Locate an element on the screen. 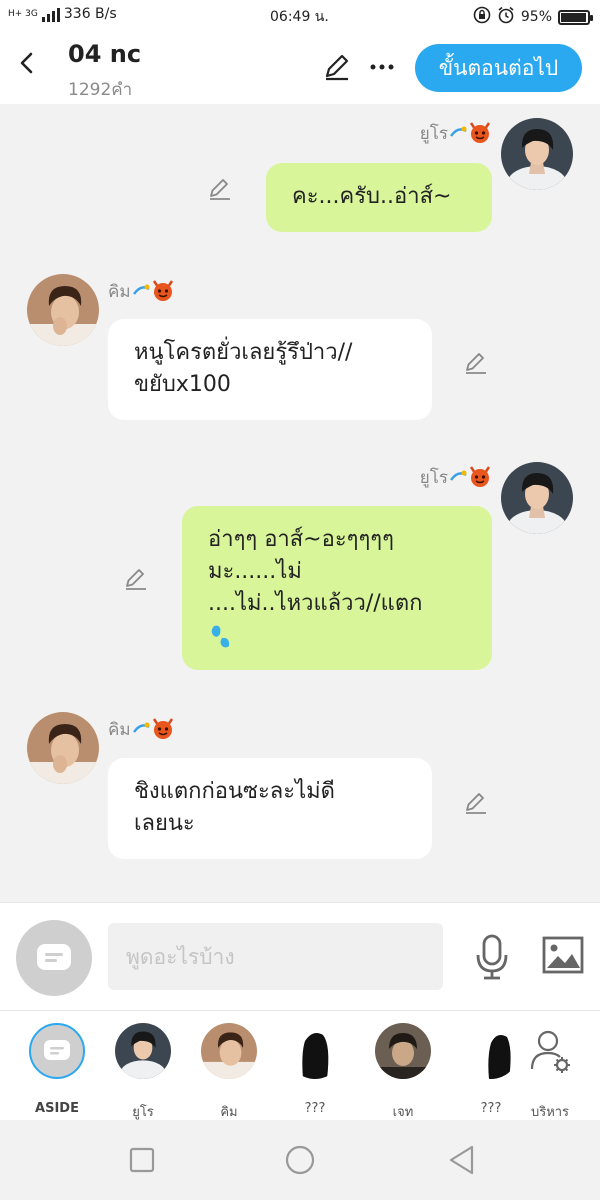 The width and height of the screenshot is (600, 1200). input-bar is located at coordinates (300, 956).